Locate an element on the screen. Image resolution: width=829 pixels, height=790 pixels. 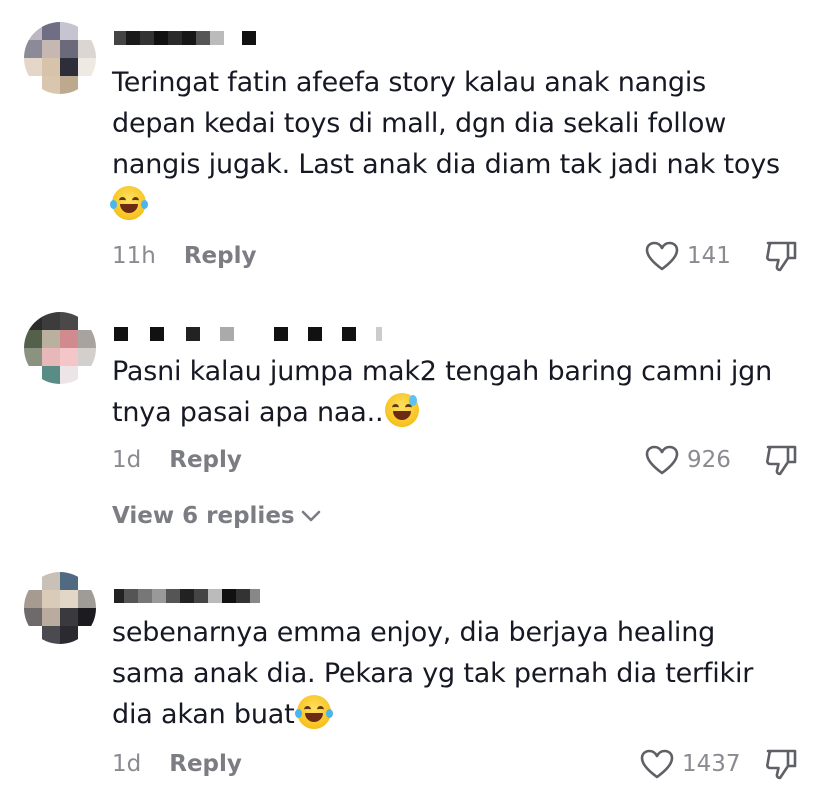
chevron-down-icon is located at coordinates (311, 516).